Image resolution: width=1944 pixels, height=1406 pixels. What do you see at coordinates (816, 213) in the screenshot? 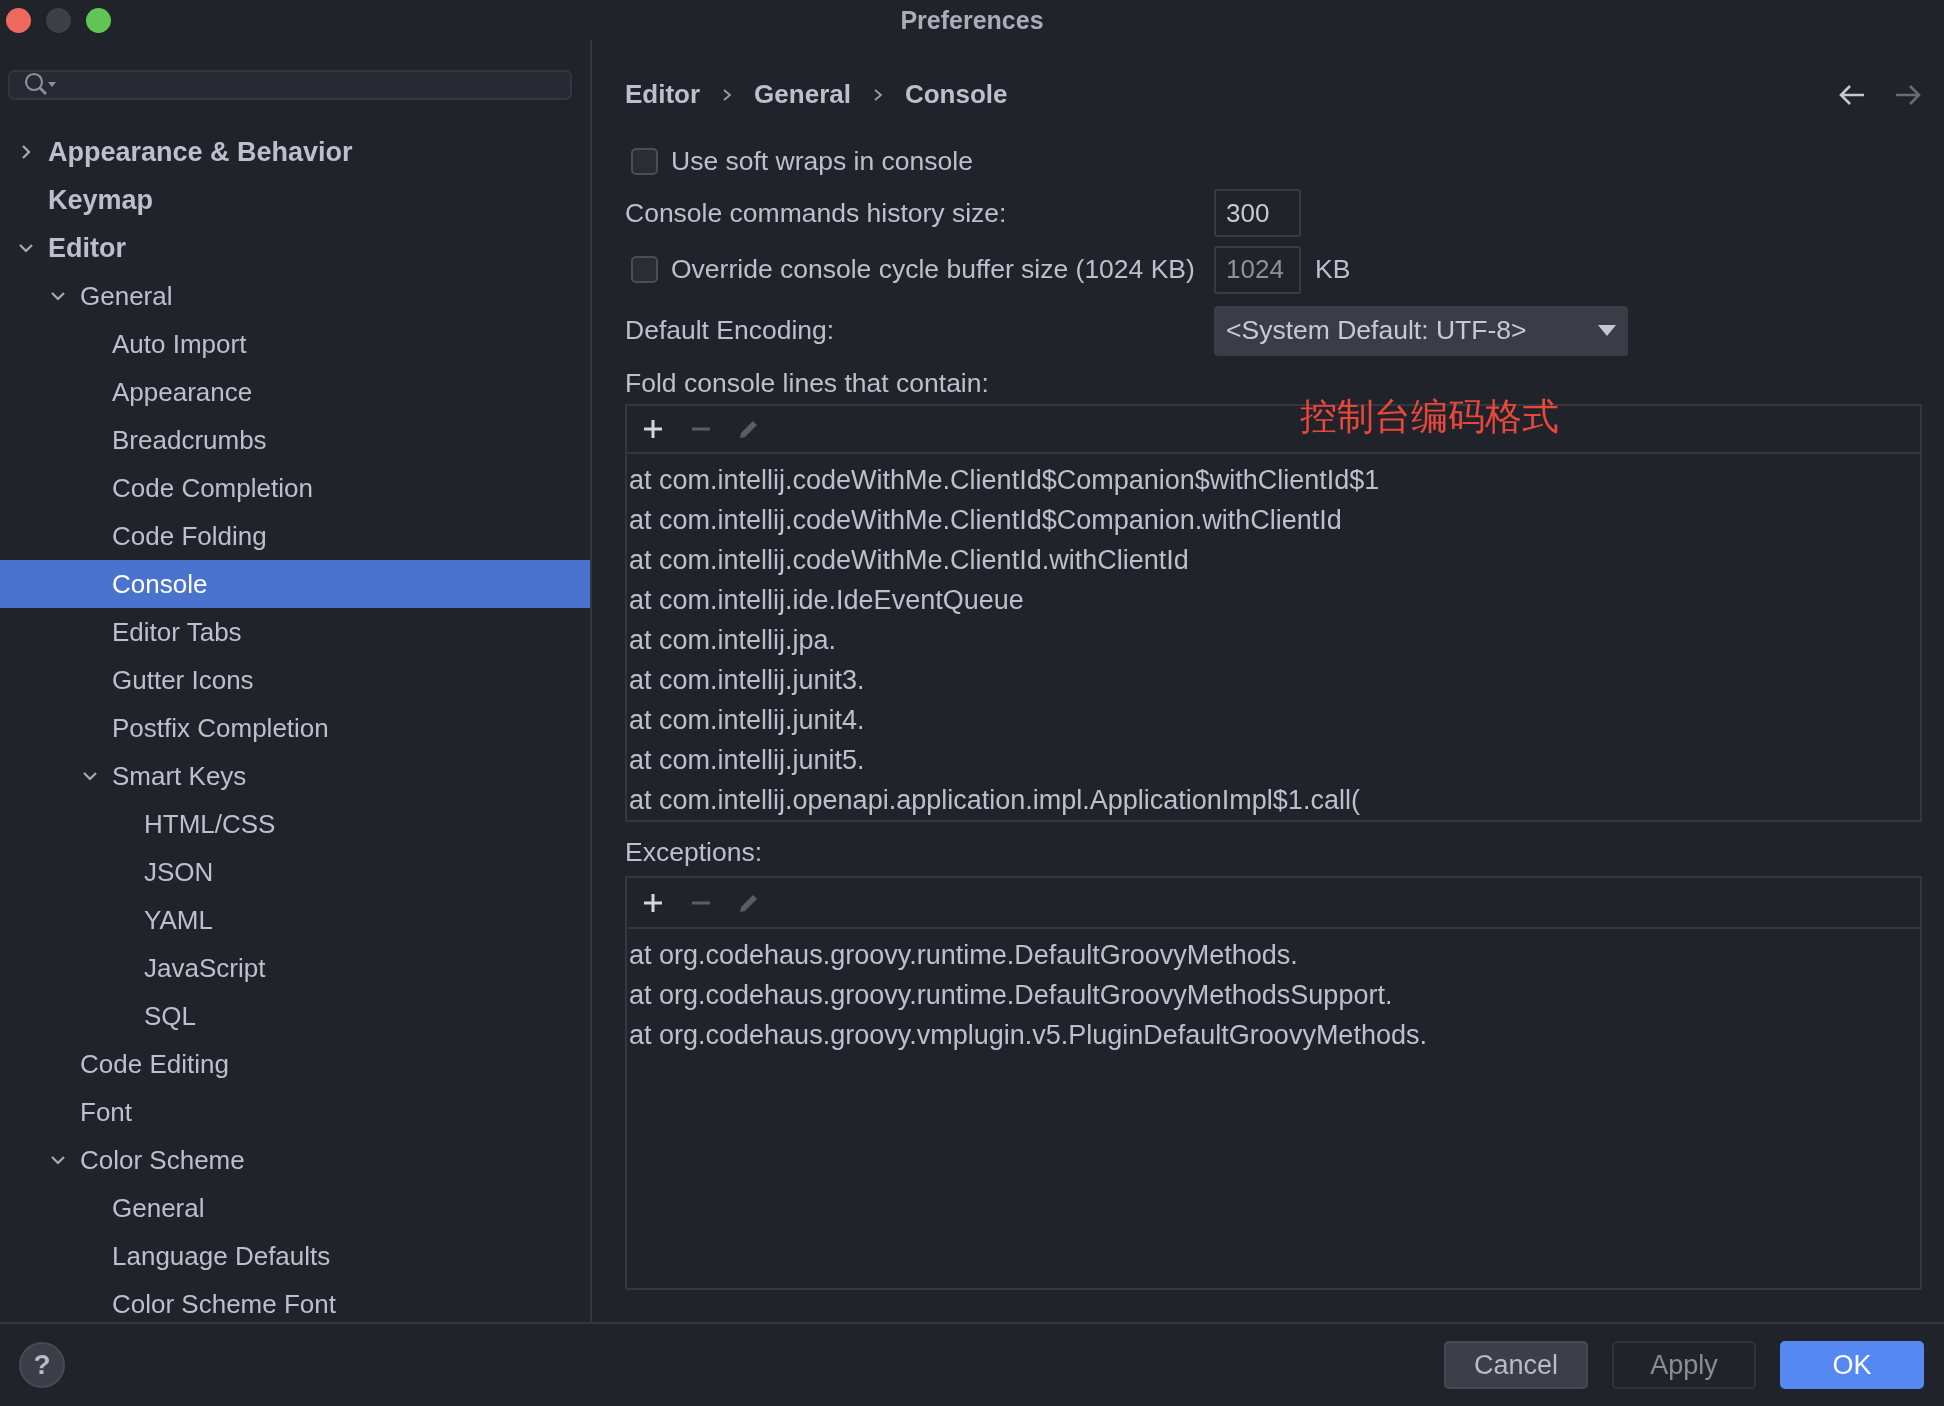
I see `field-label: Console commands history size:` at bounding box center [816, 213].